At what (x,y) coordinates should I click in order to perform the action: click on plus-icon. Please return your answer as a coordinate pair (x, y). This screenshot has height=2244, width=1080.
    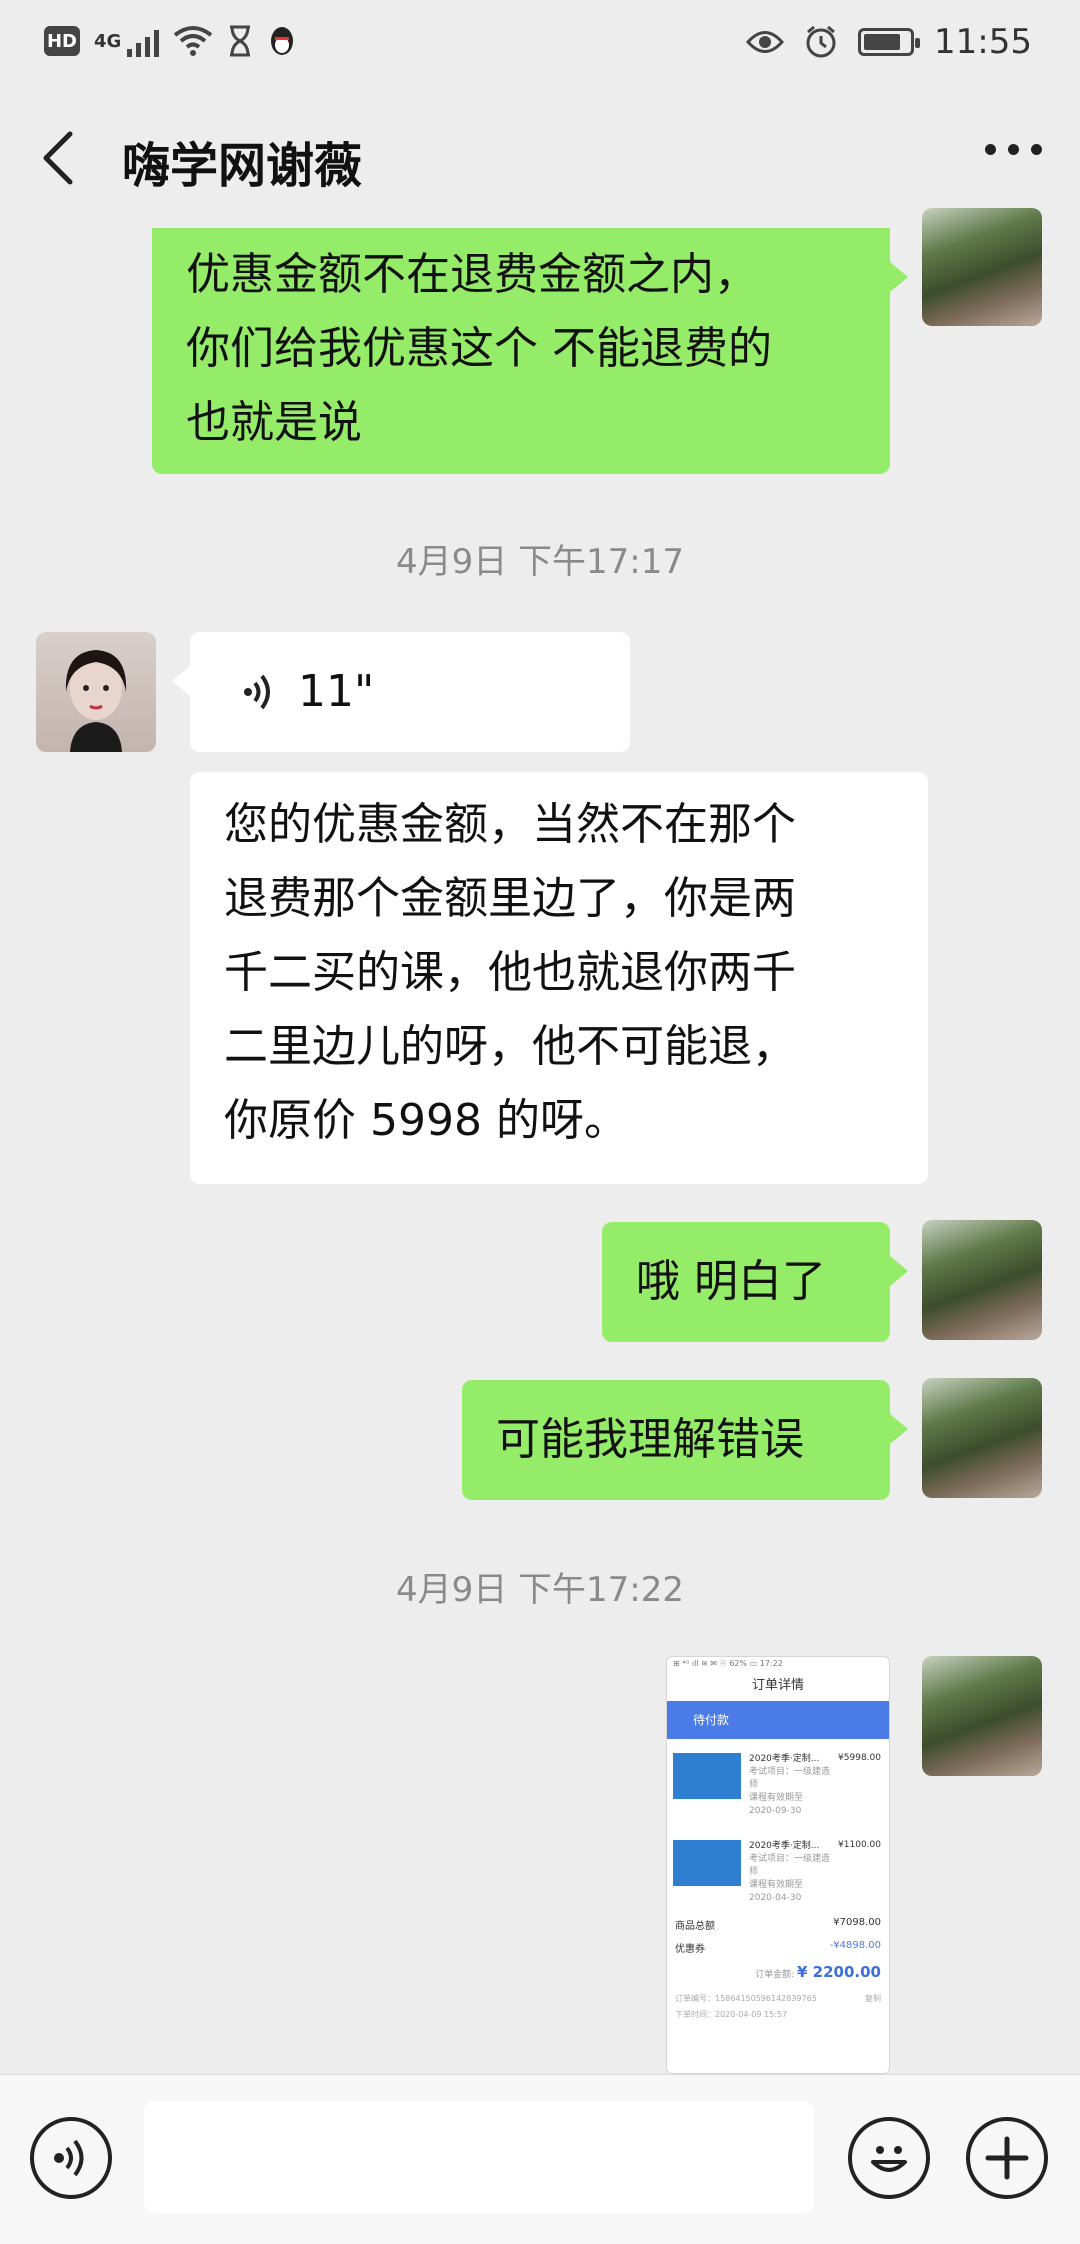
    Looking at the image, I should click on (1007, 2158).